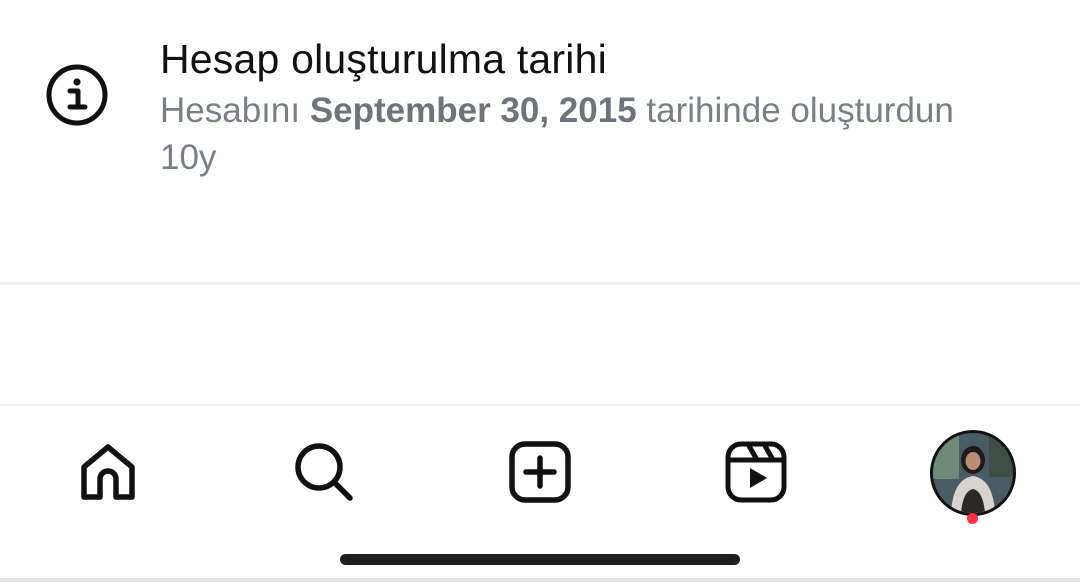 Image resolution: width=1080 pixels, height=582 pixels. I want to click on home-icon, so click(108, 472).